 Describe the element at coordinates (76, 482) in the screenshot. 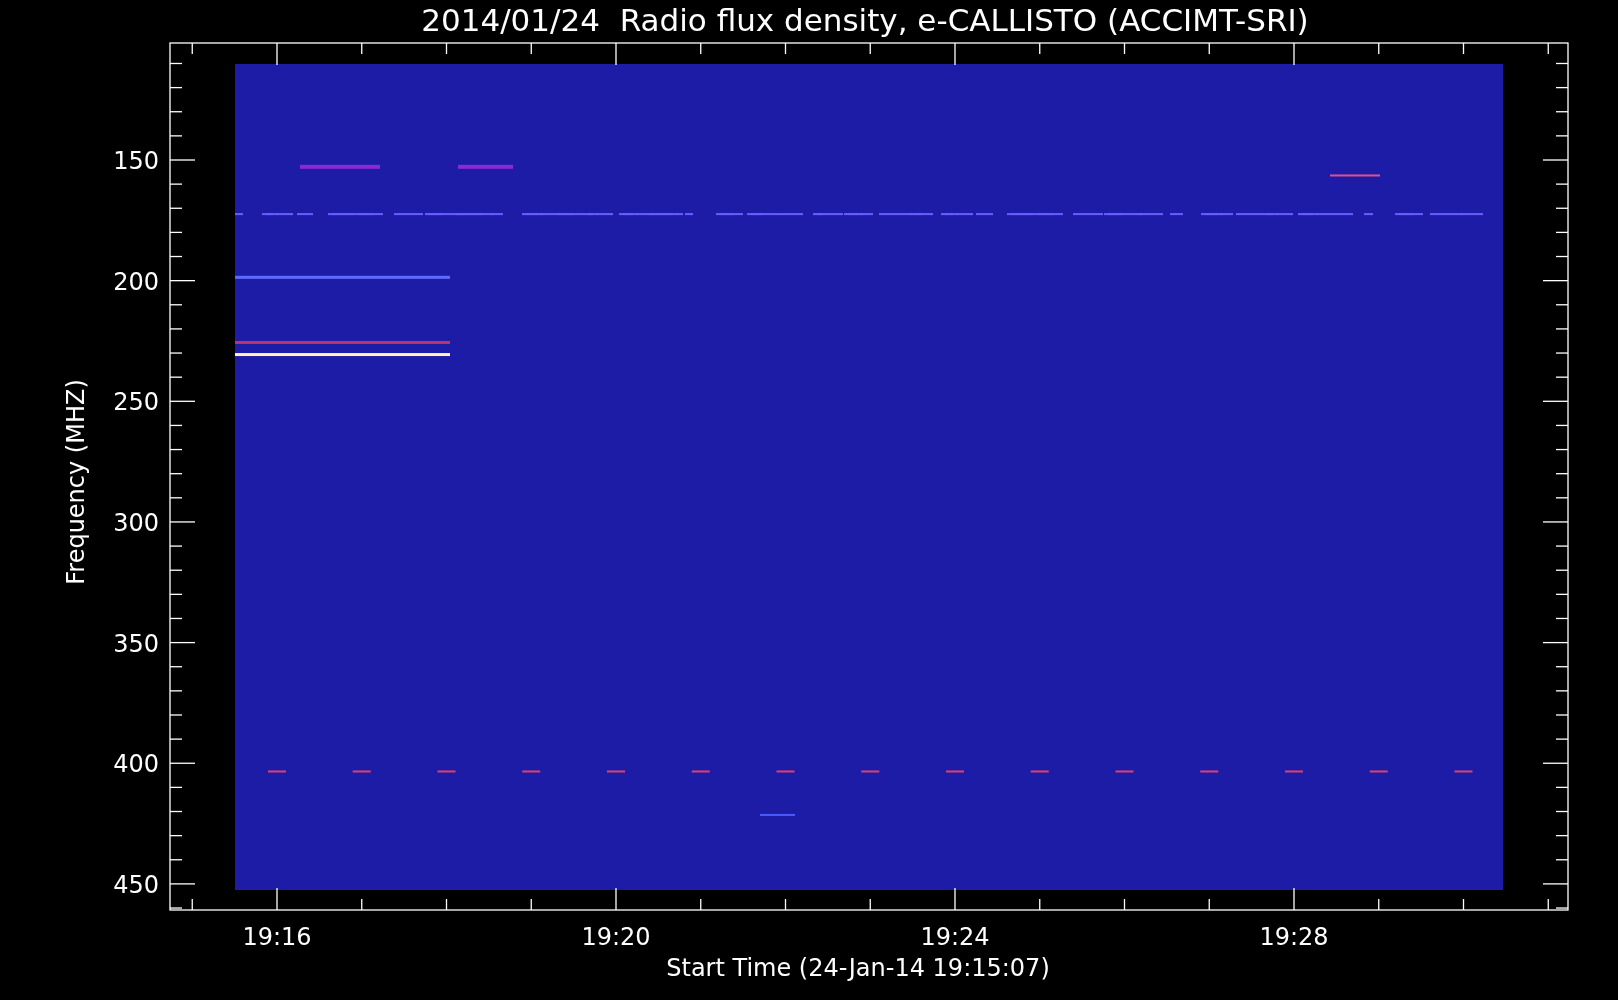

I see `axis-label: Frequency (MHZ)` at that location.